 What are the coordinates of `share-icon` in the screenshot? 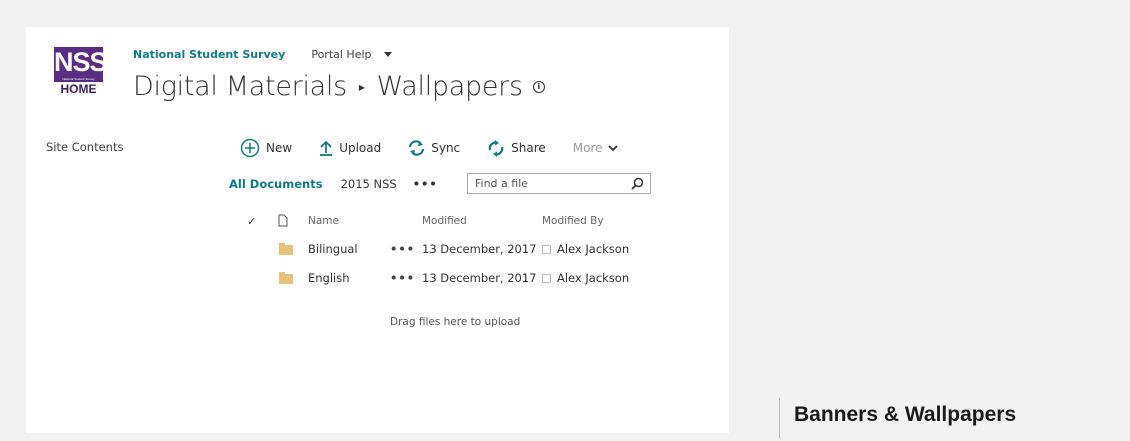 It's located at (496, 148).